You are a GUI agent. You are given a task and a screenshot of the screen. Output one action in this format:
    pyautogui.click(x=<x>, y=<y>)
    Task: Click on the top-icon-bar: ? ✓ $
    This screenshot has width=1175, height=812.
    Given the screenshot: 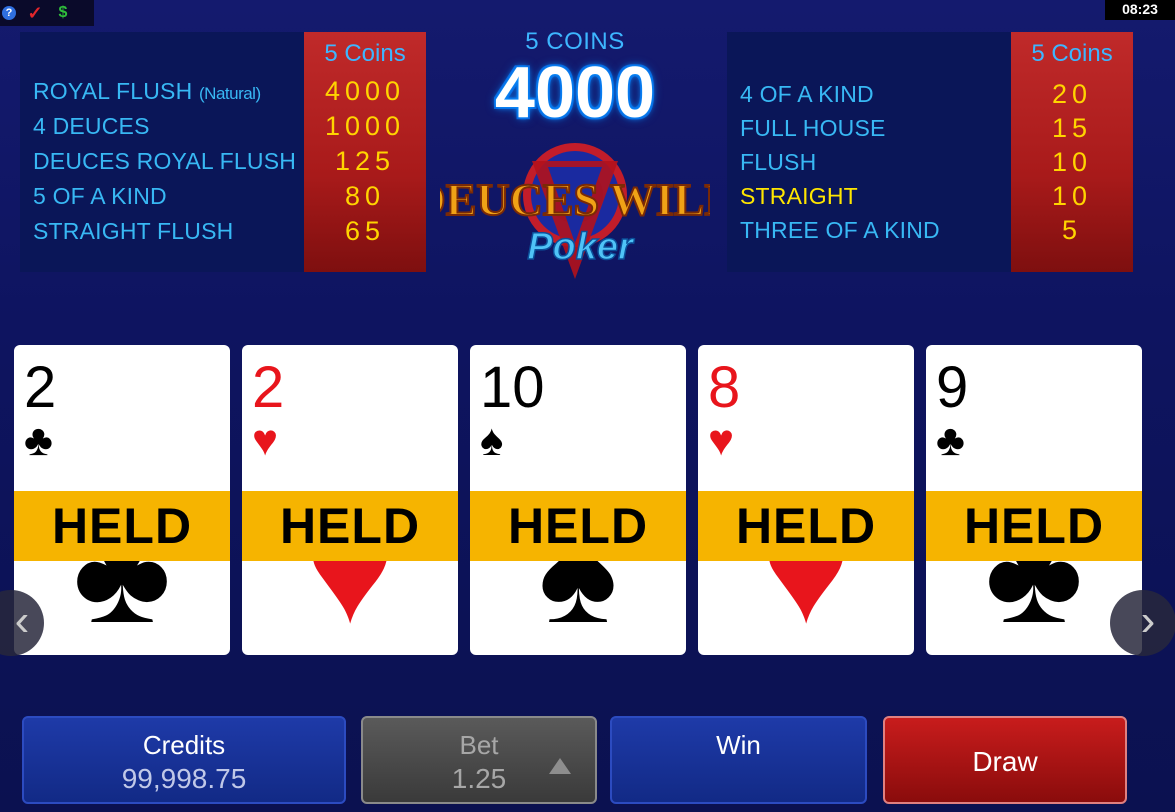 What is the action you would take?
    pyautogui.click(x=47, y=13)
    